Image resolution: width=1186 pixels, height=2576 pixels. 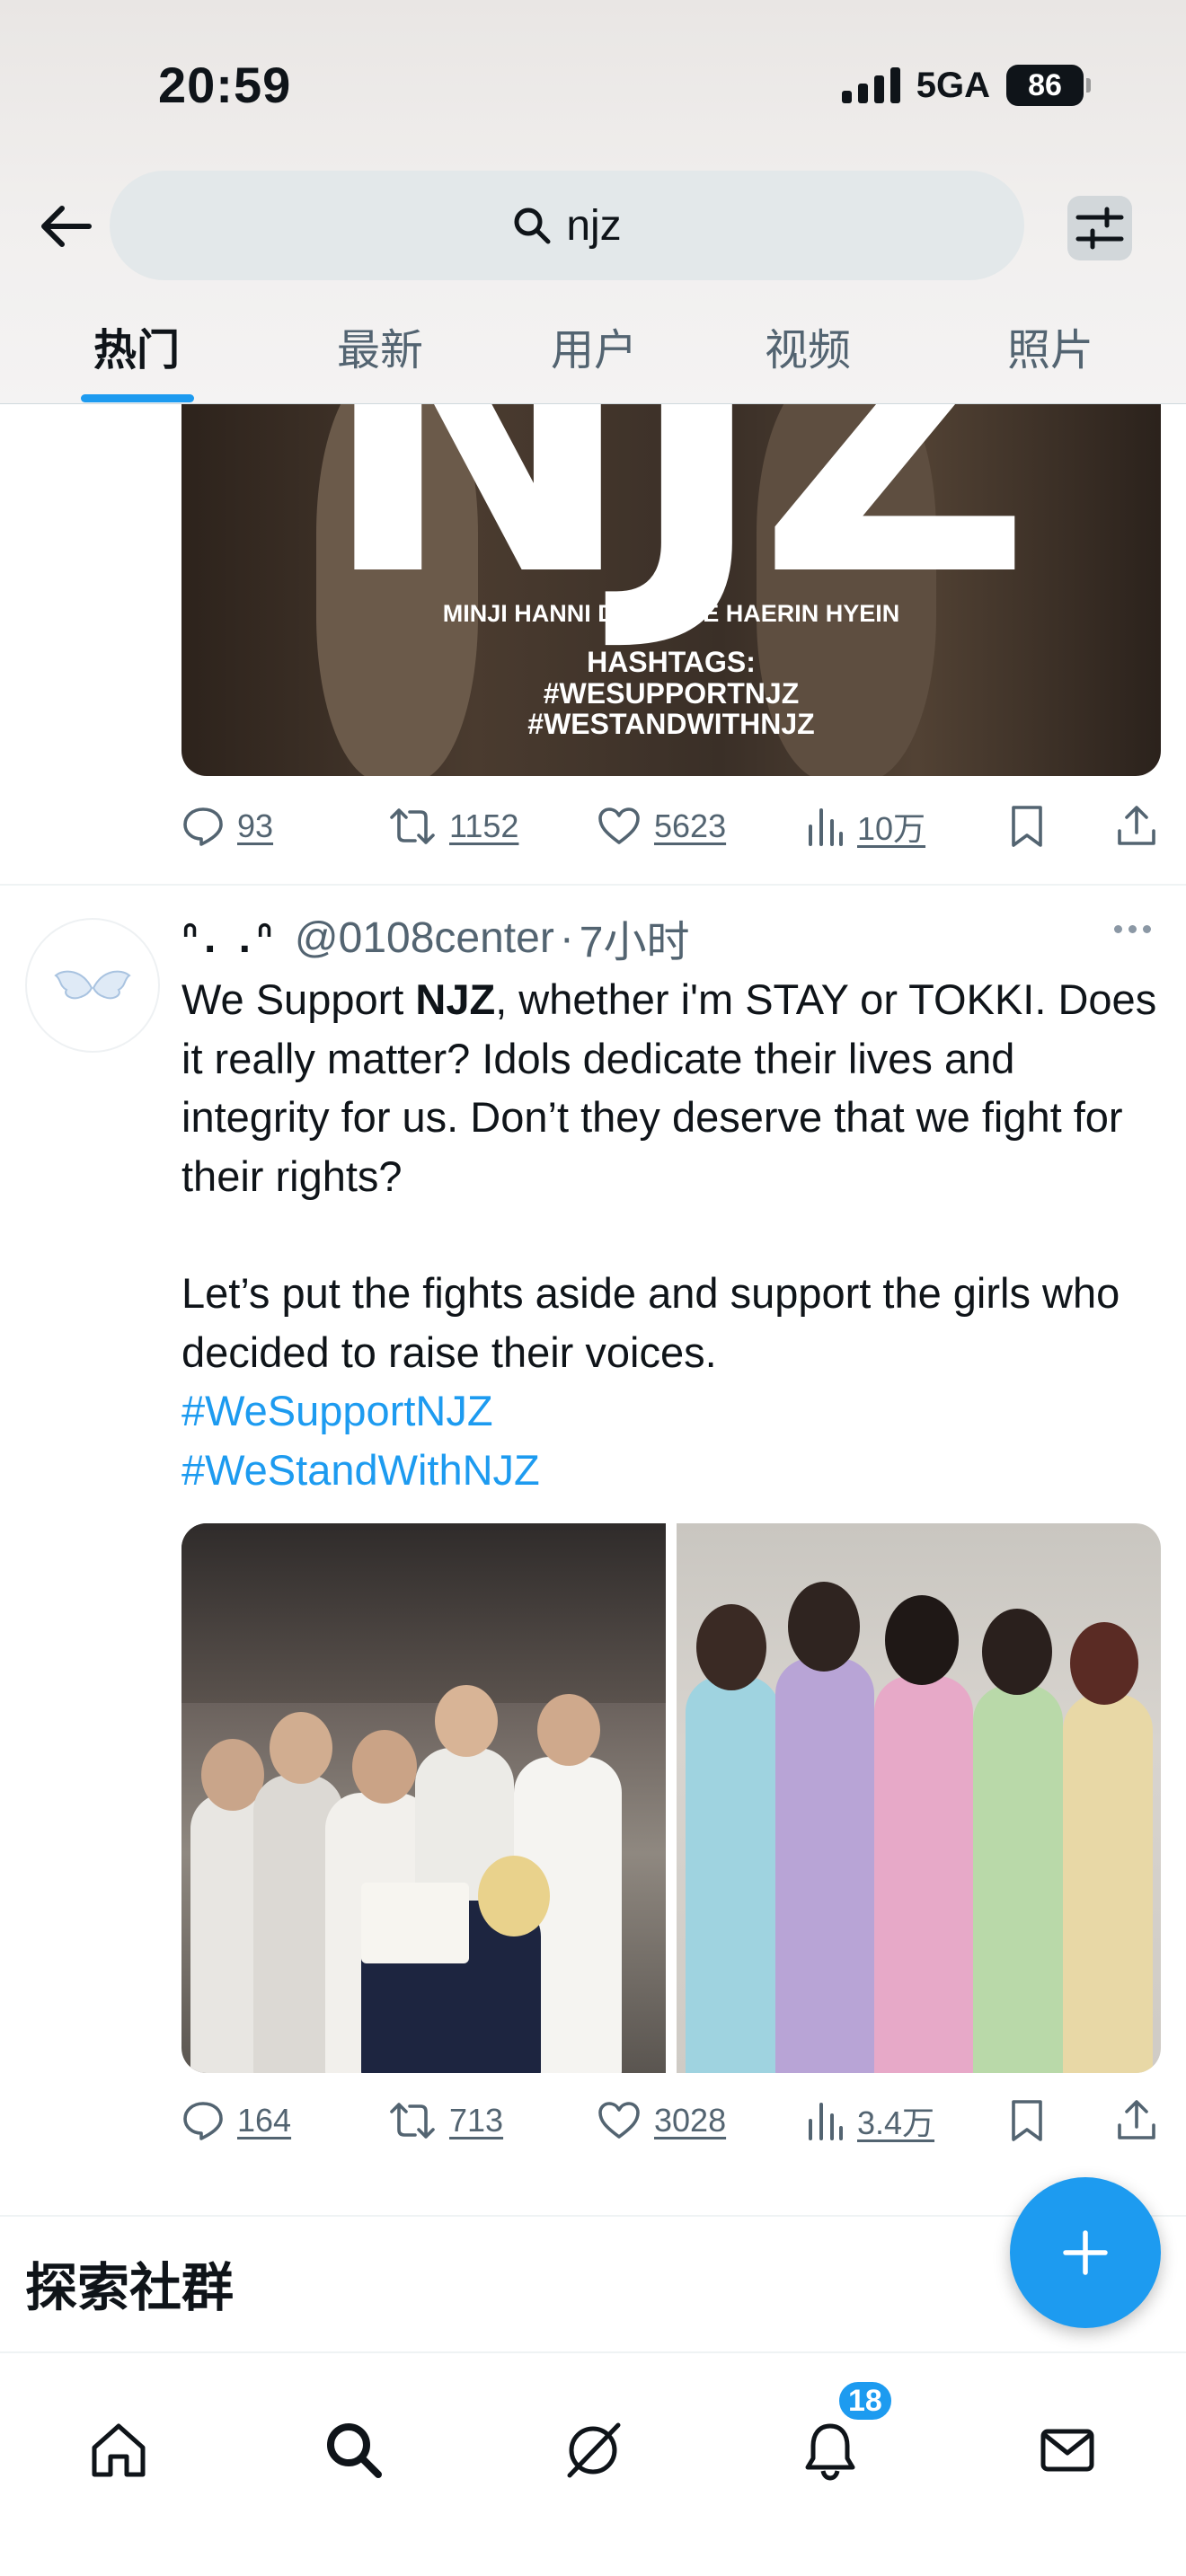 I want to click on more-options-icon, so click(x=1132, y=929).